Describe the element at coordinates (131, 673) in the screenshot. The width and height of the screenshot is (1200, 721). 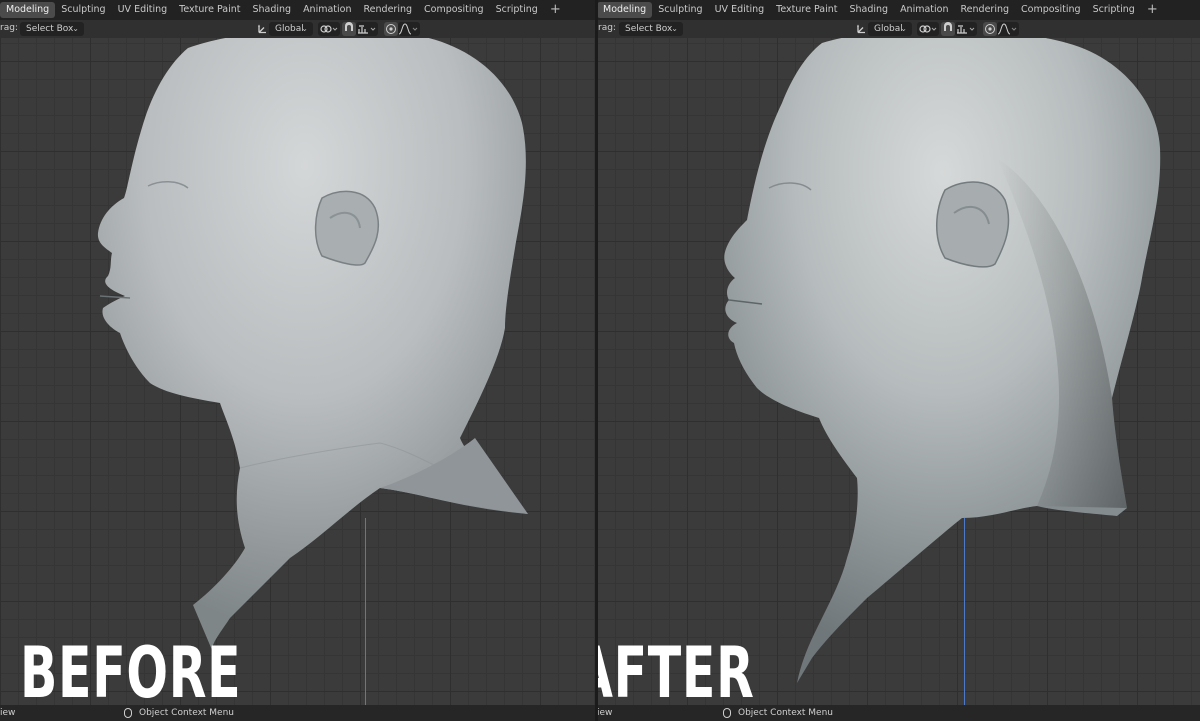
I see `before-label: BEFORE` at that location.